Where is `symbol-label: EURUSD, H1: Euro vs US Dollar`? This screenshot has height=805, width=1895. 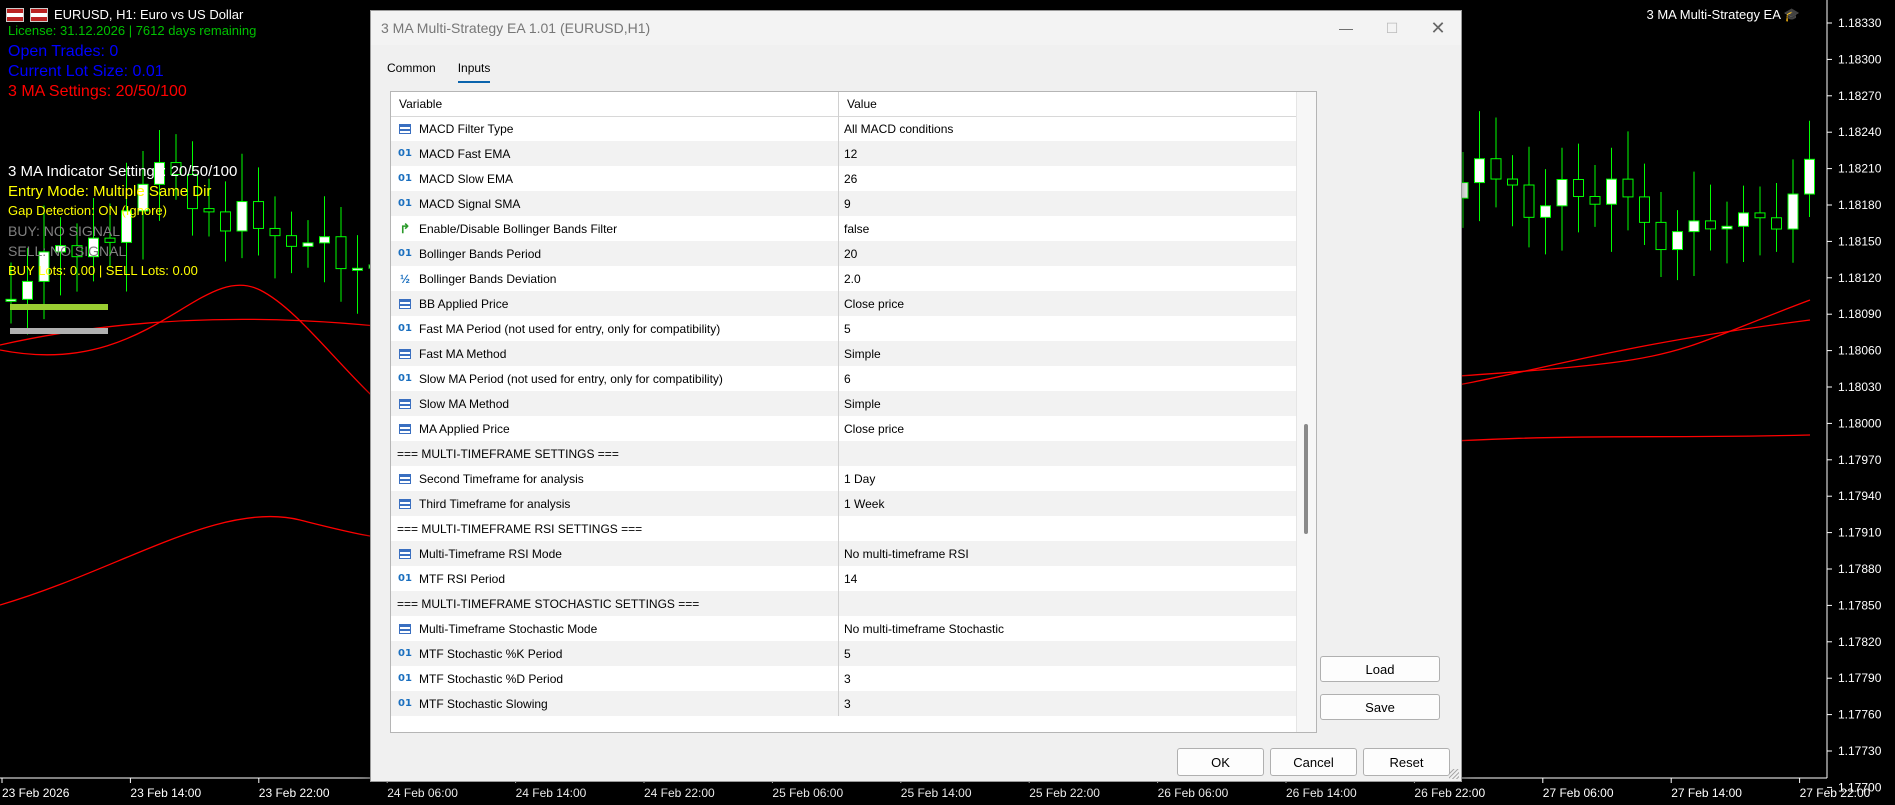
symbol-label: EURUSD, H1: Euro vs US Dollar is located at coordinates (149, 14).